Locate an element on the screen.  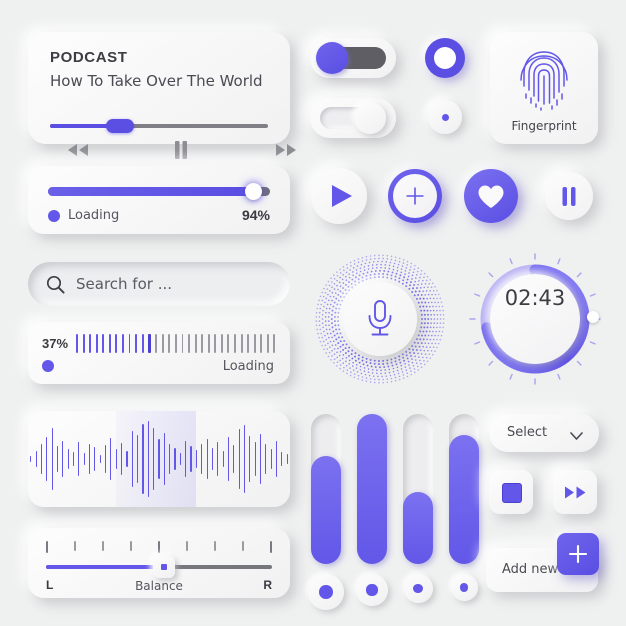
waveform-card is located at coordinates (159, 459).